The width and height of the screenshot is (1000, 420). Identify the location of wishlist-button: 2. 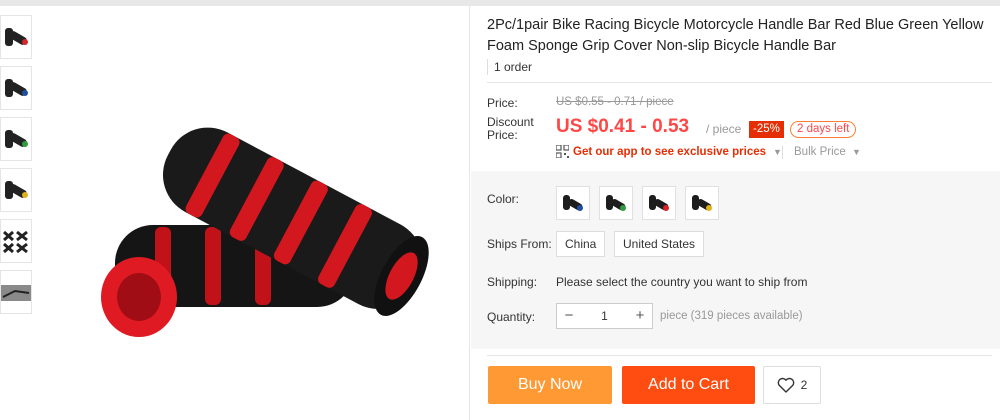
(792, 385).